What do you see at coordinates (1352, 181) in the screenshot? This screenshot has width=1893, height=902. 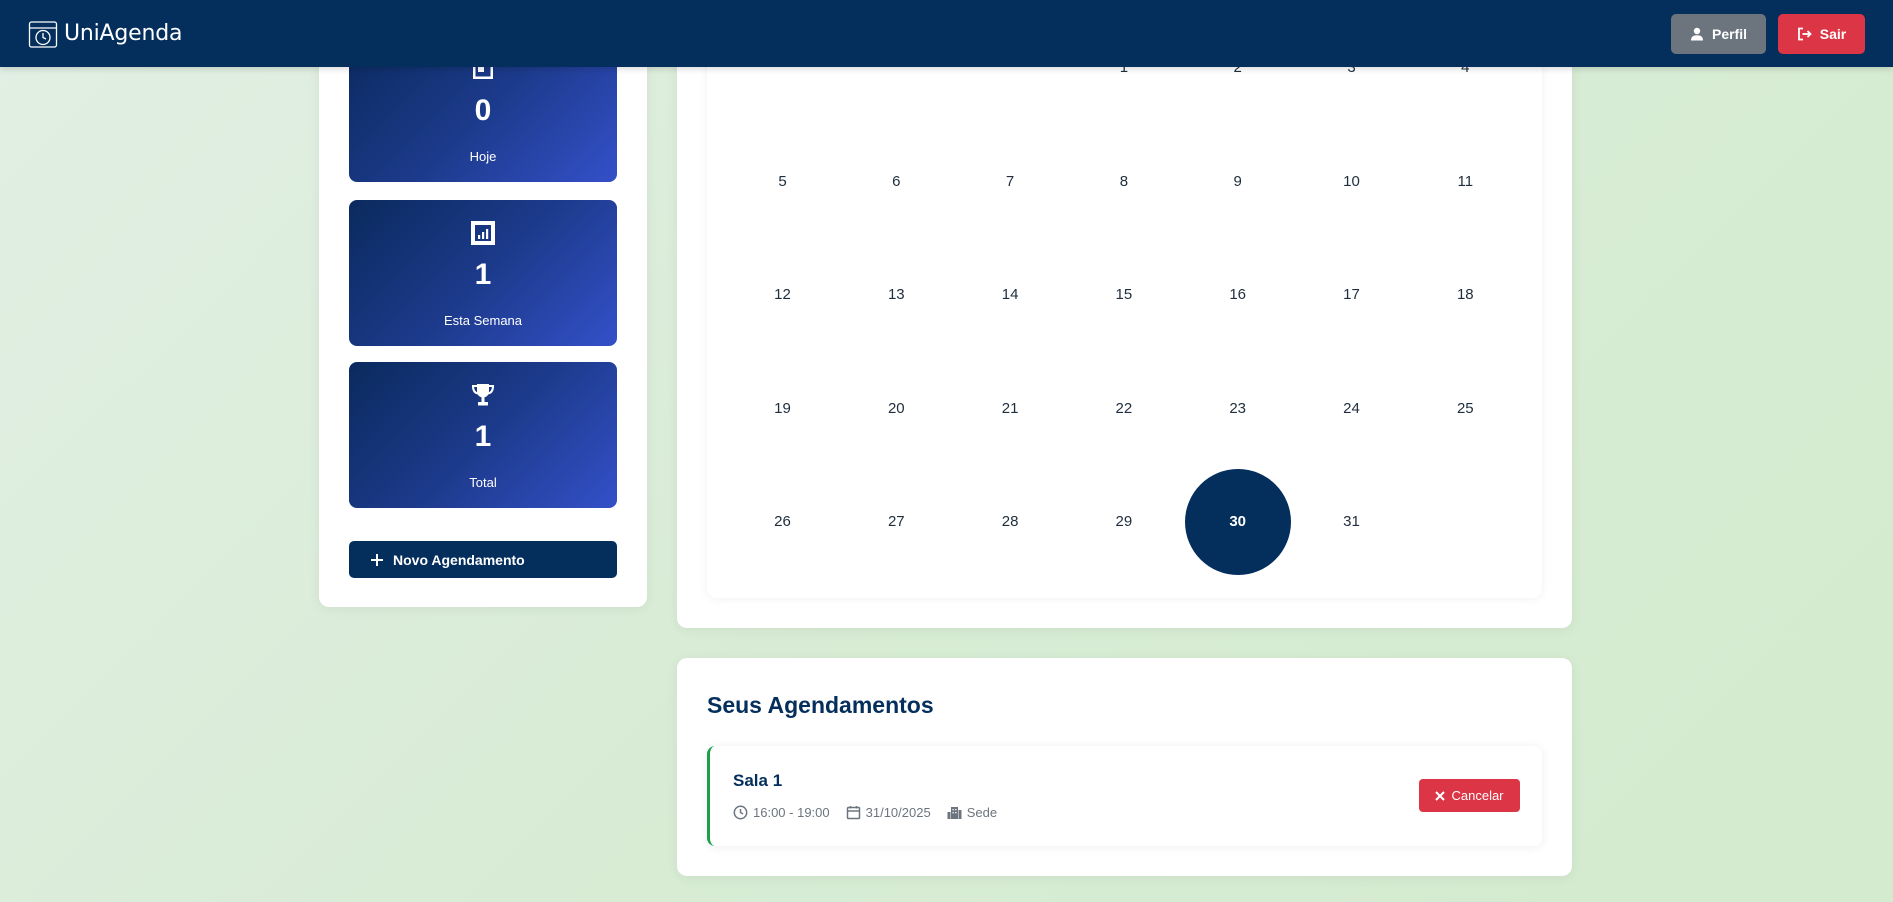 I see `calendar-day: 10` at bounding box center [1352, 181].